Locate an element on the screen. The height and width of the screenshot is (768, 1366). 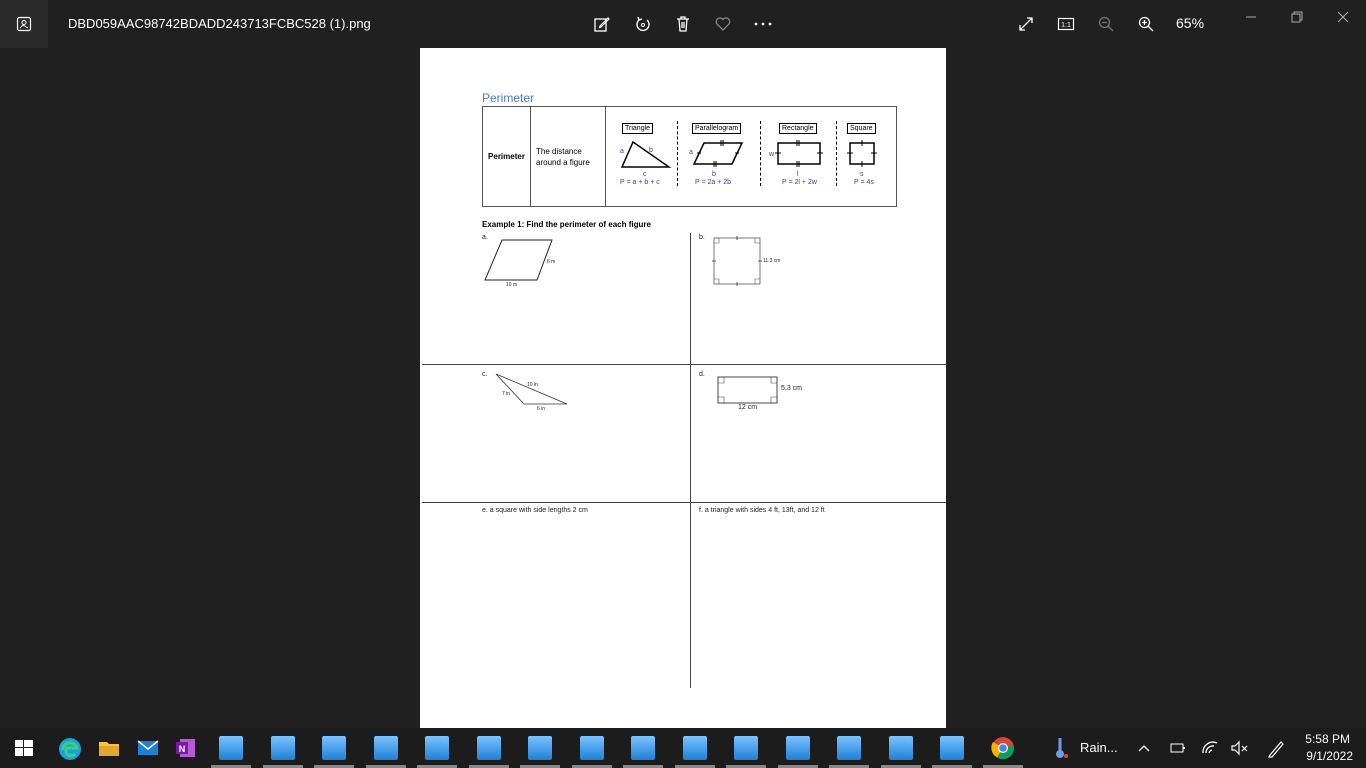
parallelogram-label: Parallelogram is located at coordinates (717, 128).